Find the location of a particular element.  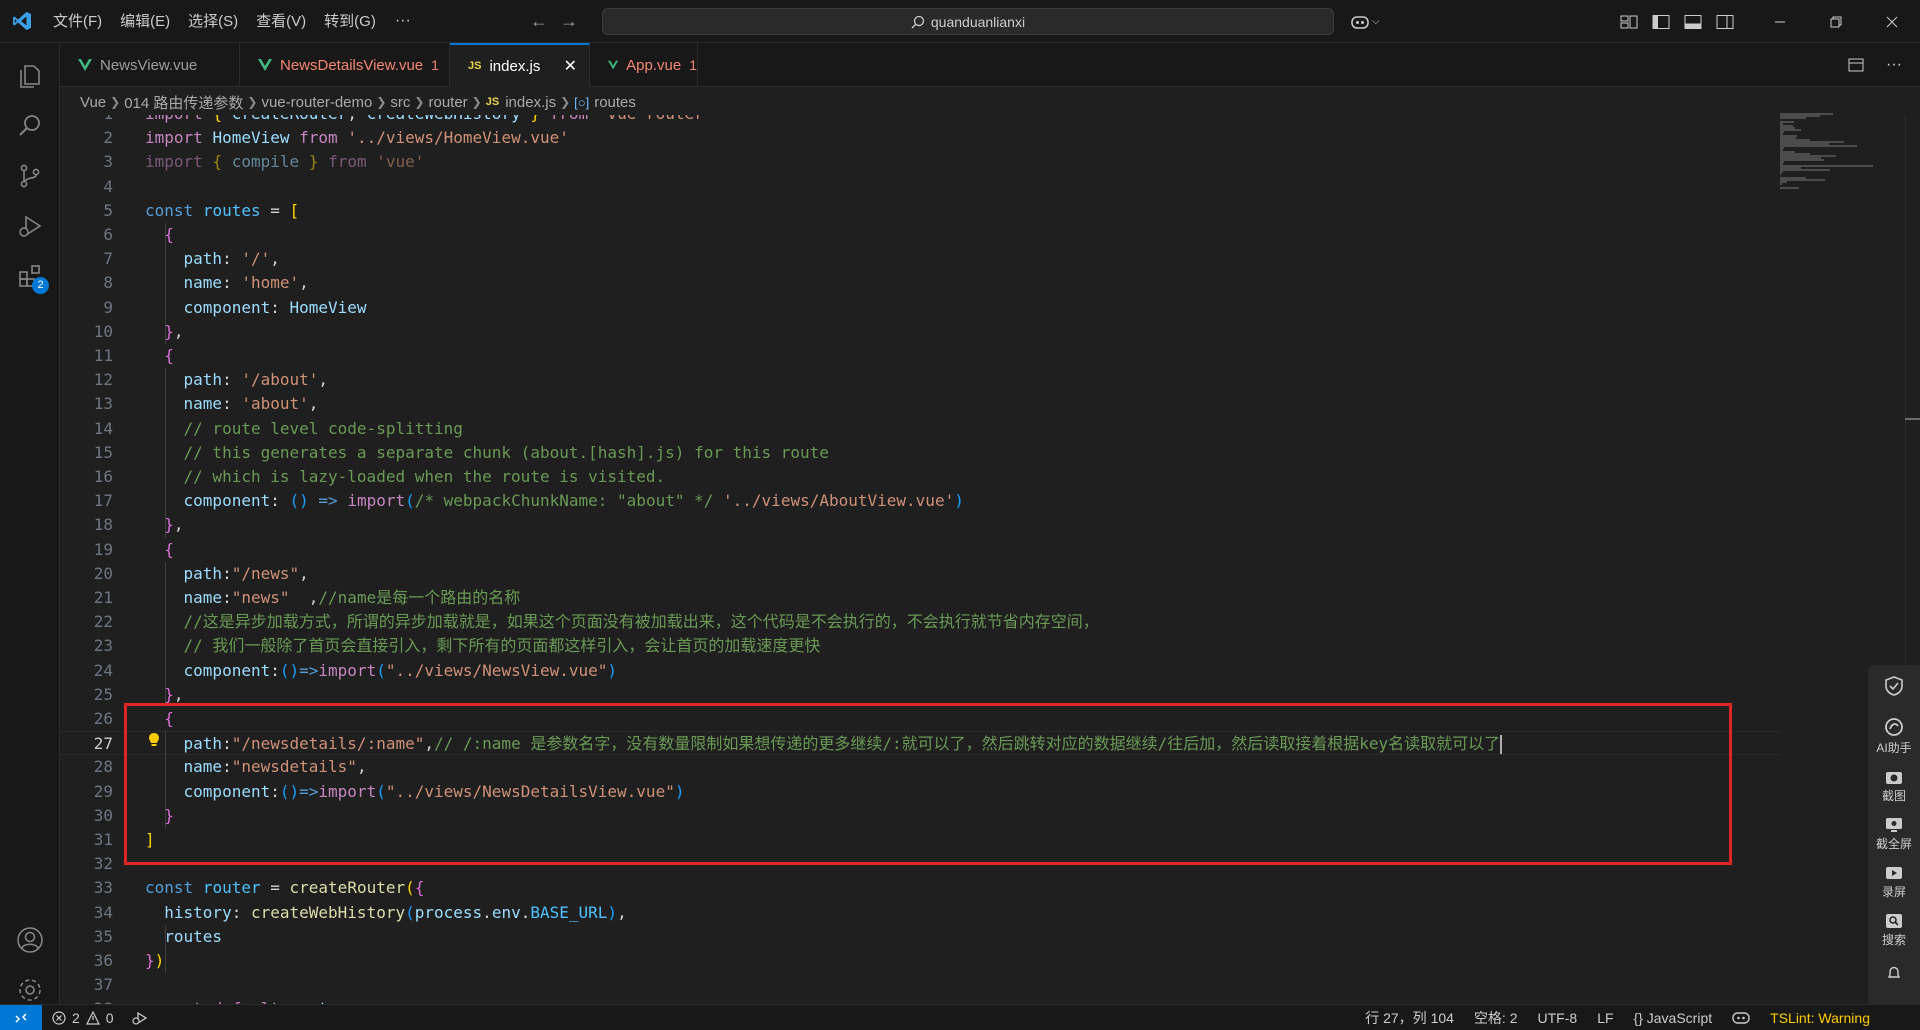

search-tool: 搜索 is located at coordinates (1894, 930).